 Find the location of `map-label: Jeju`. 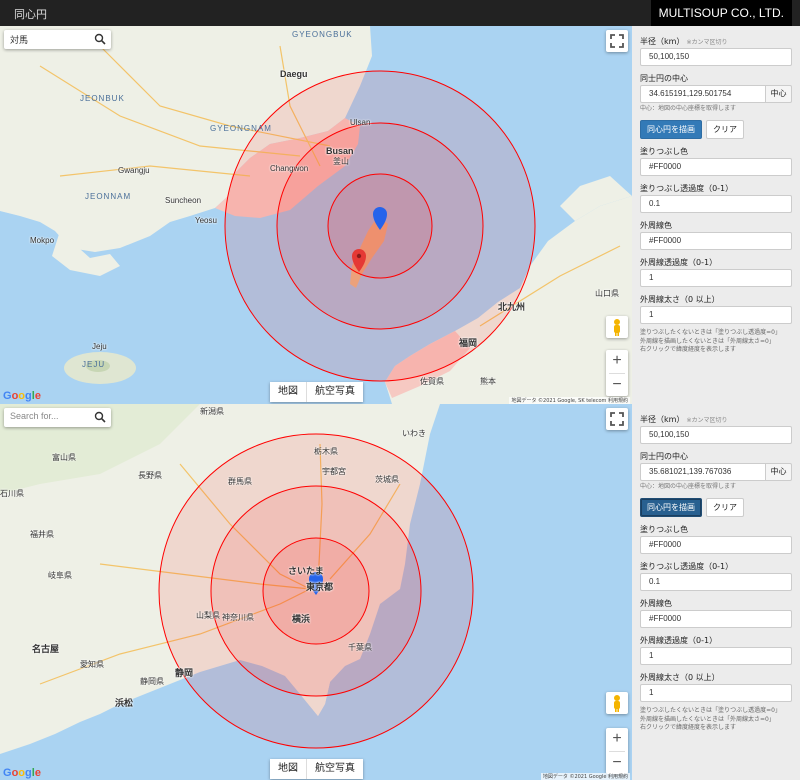

map-label: Jeju is located at coordinates (99, 346).